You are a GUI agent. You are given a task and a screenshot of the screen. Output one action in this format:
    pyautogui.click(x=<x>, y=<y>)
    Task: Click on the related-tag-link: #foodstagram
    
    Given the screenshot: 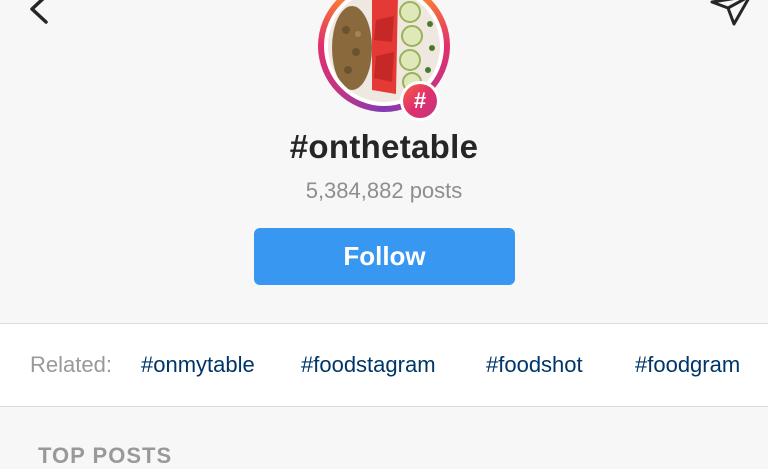 What is the action you would take?
    pyautogui.click(x=368, y=365)
    